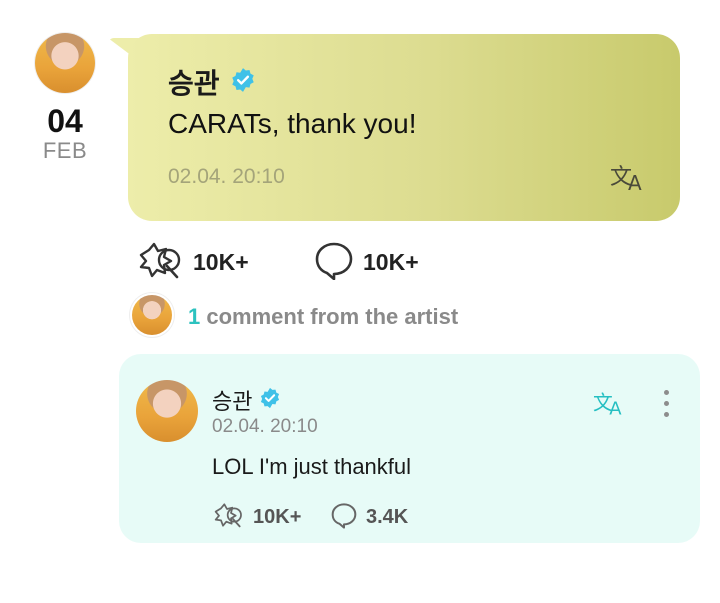 The height and width of the screenshot is (603, 720). What do you see at coordinates (329, 316) in the screenshot?
I see `artist-comment-label: comment from the artist` at bounding box center [329, 316].